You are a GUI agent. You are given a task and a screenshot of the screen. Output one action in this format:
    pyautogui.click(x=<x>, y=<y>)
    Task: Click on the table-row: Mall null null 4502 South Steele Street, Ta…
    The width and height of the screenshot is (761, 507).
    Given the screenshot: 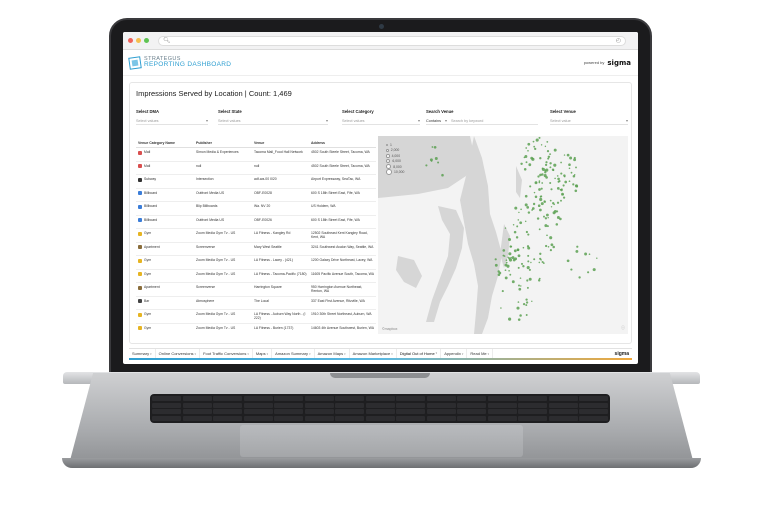 What is the action you would take?
    pyautogui.click(x=256, y=168)
    